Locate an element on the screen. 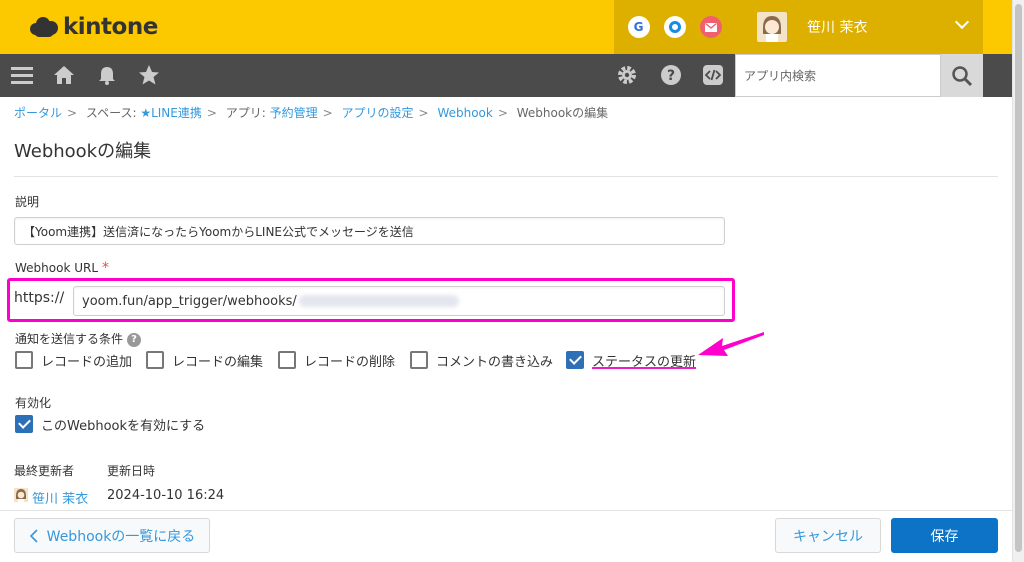 This screenshot has width=1024, height=562. star-icon is located at coordinates (149, 75).